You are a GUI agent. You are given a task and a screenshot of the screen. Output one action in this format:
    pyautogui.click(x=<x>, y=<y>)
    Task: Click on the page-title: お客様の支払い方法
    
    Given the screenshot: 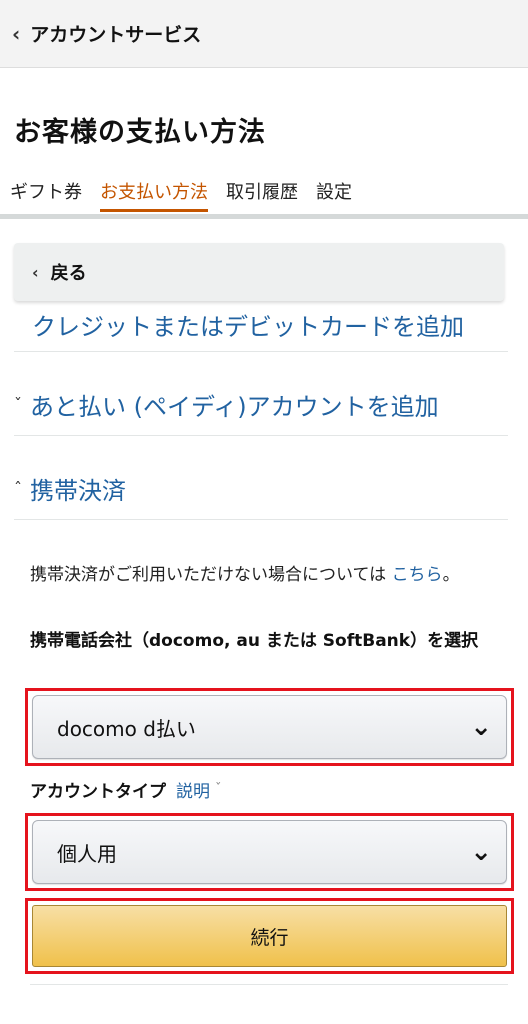 What is the action you would take?
    pyautogui.click(x=140, y=132)
    